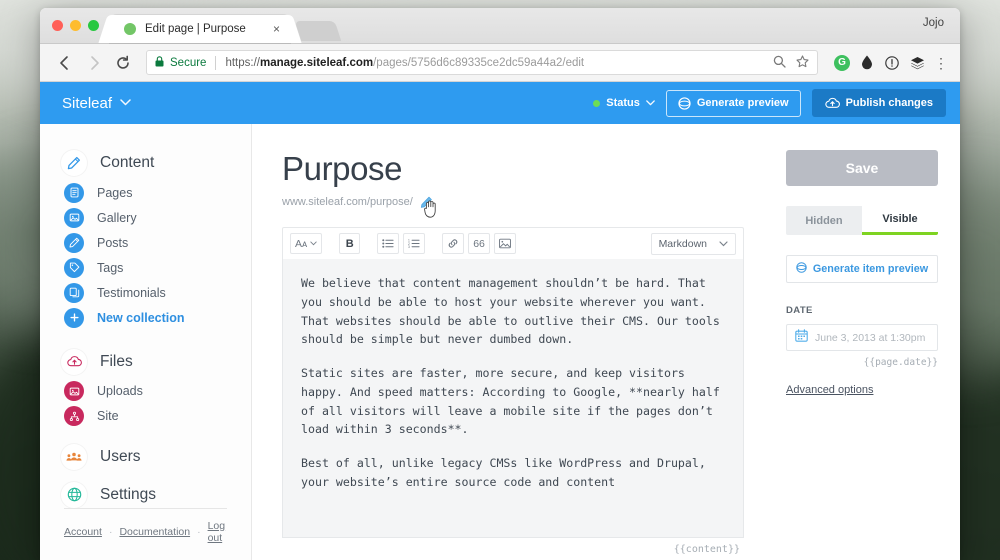 Image resolution: width=1000 pixels, height=560 pixels. Describe the element at coordinates (120, 391) in the screenshot. I see `sidebar-label: Uploads` at that location.